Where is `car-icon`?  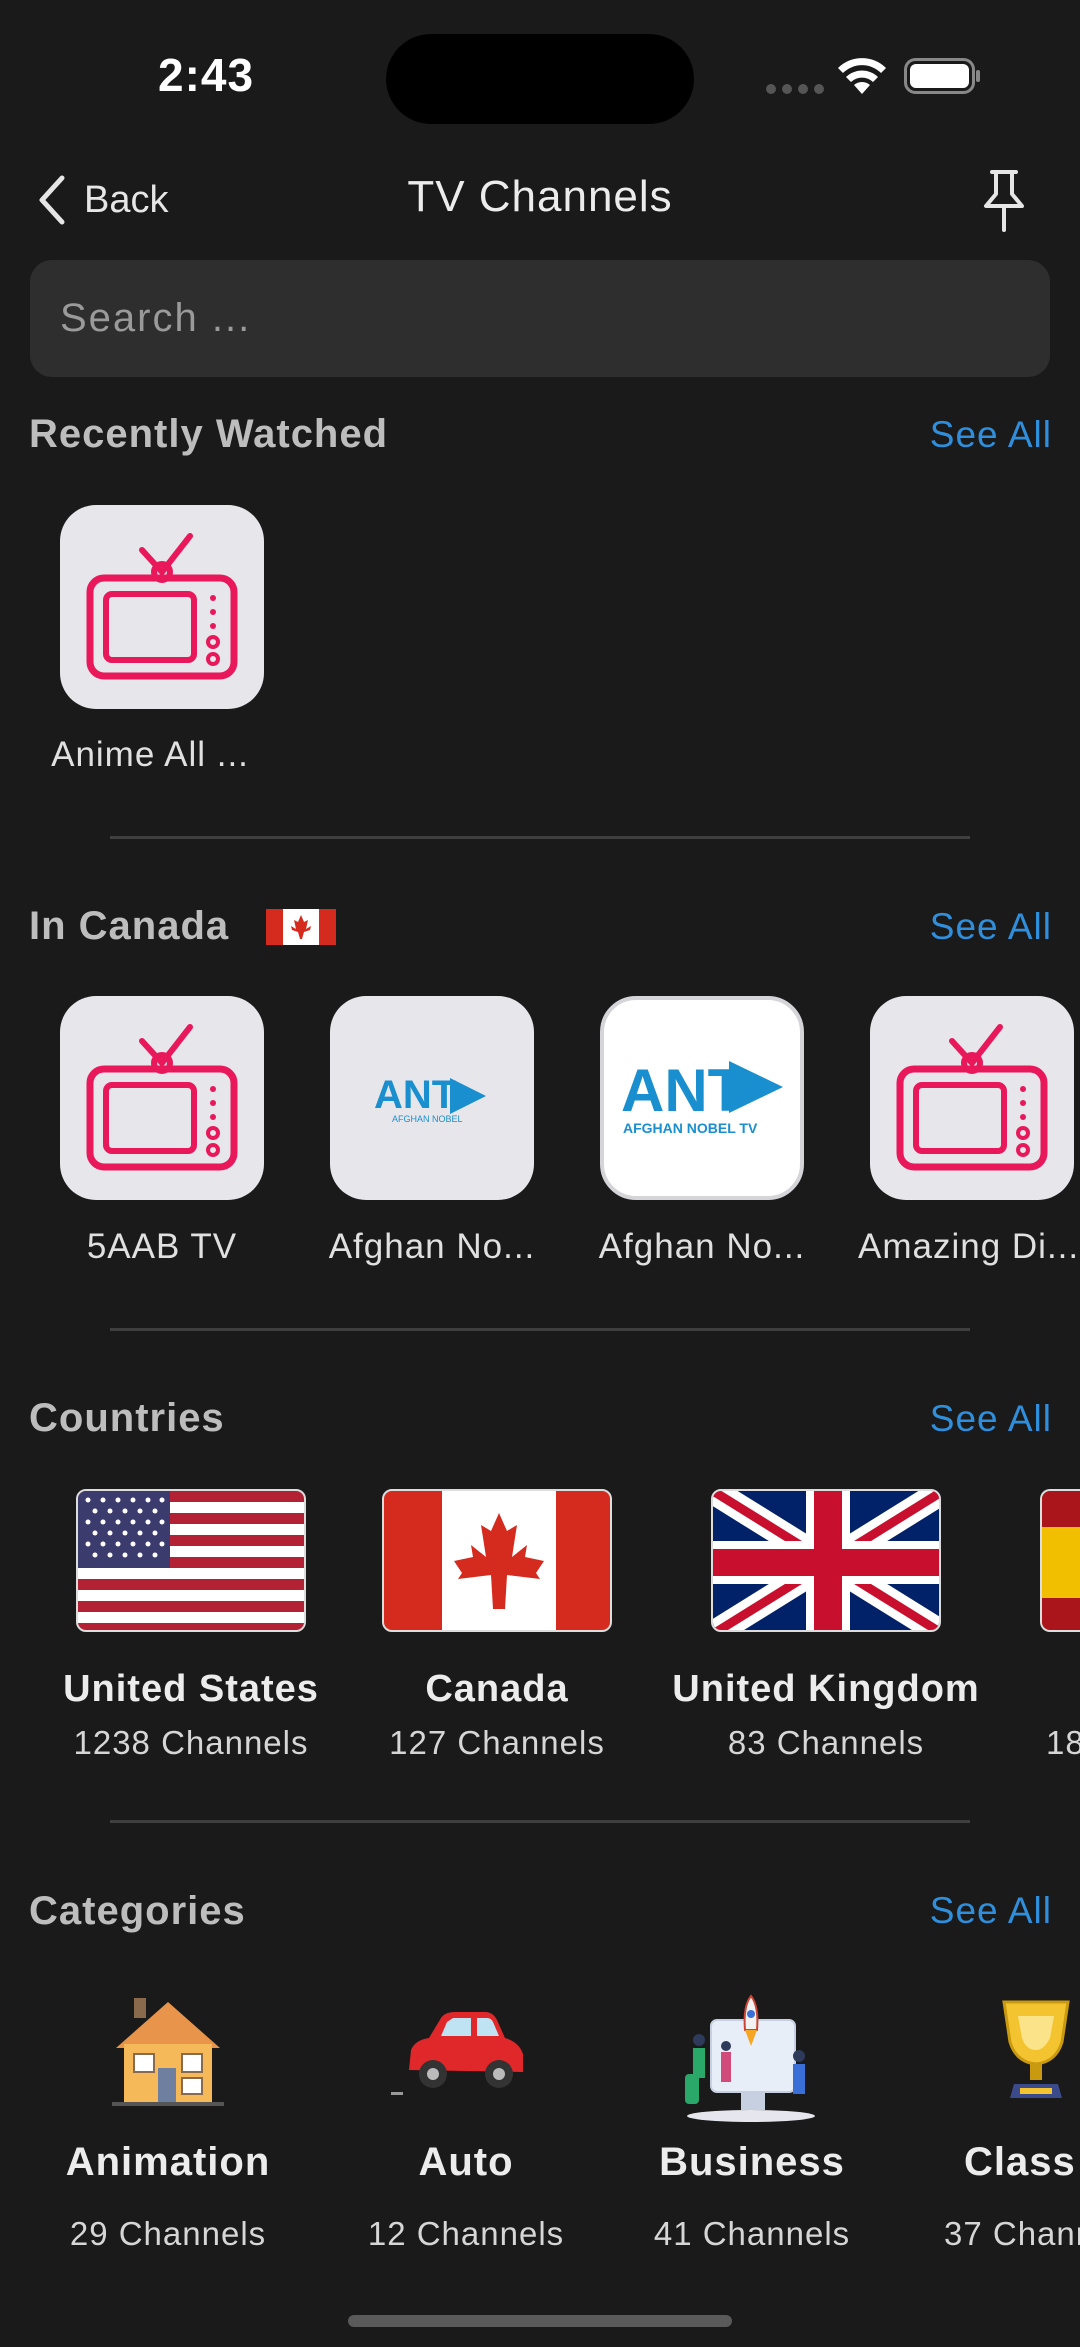
car-icon is located at coordinates (459, 2052).